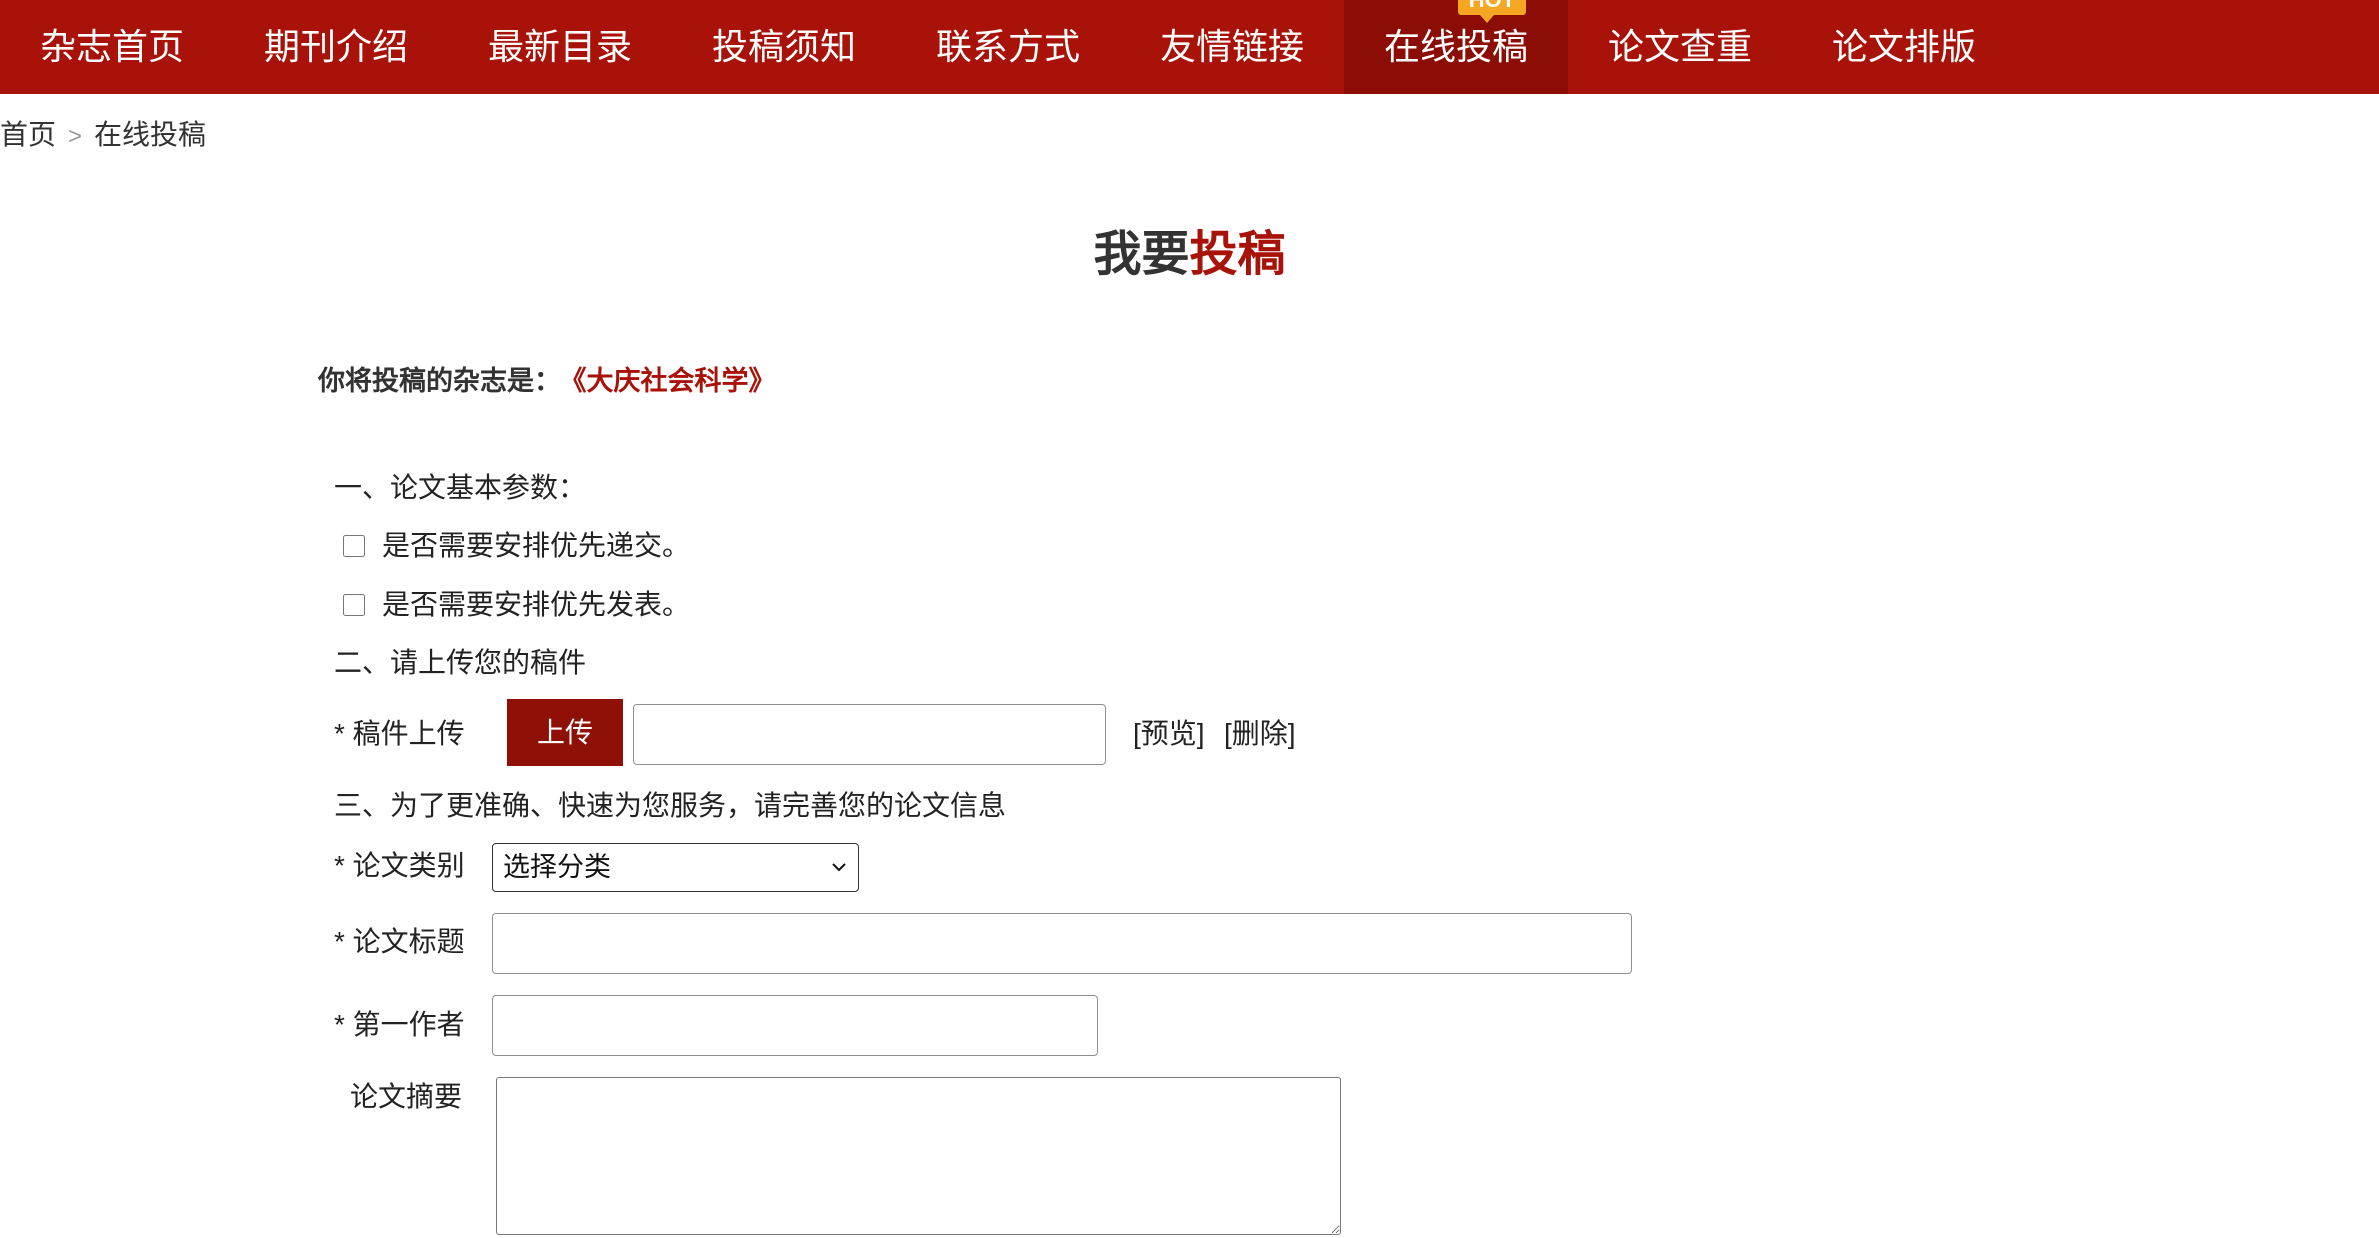  What do you see at coordinates (439, 381) in the screenshot?
I see `journal-prefix: 你将投稿的杂志是：` at bounding box center [439, 381].